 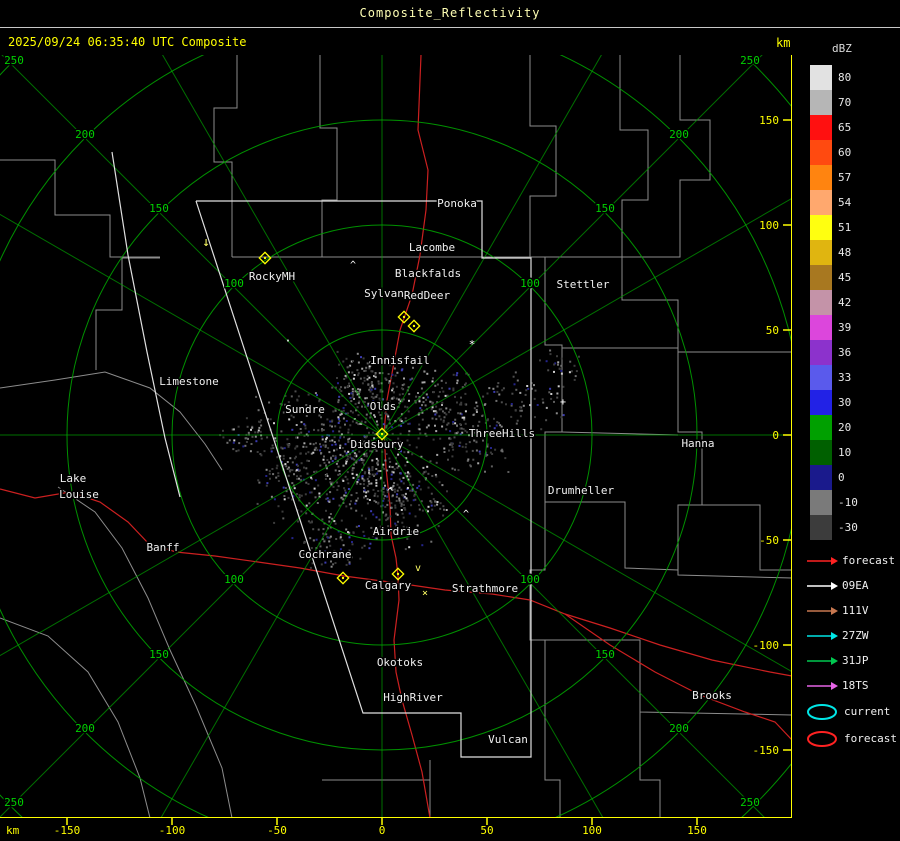 What do you see at coordinates (325, 554) in the screenshot?
I see `city-label: Cochrane` at bounding box center [325, 554].